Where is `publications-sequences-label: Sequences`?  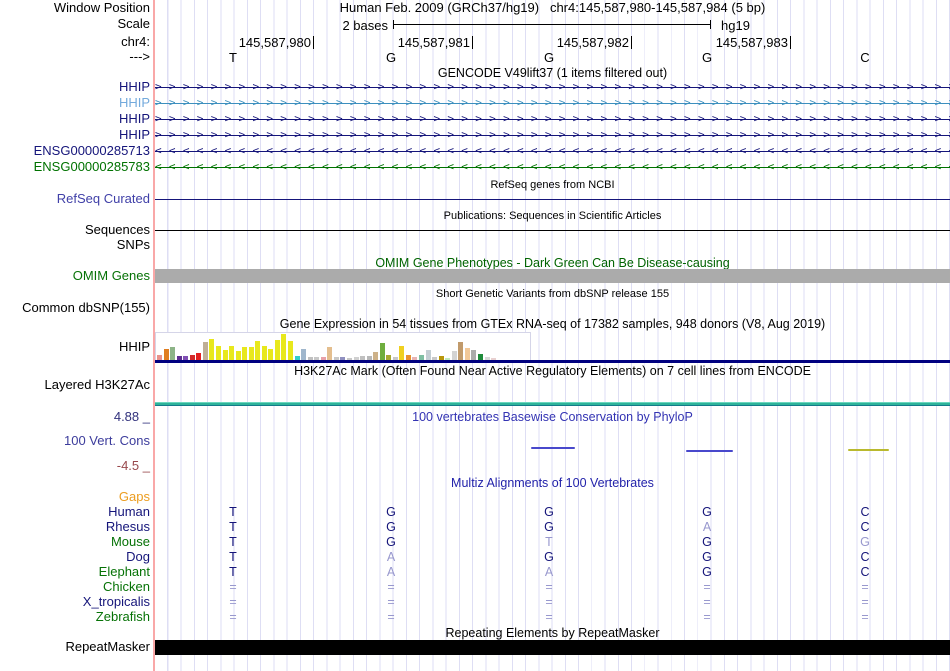 publications-sequences-label: Sequences is located at coordinates (117, 230).